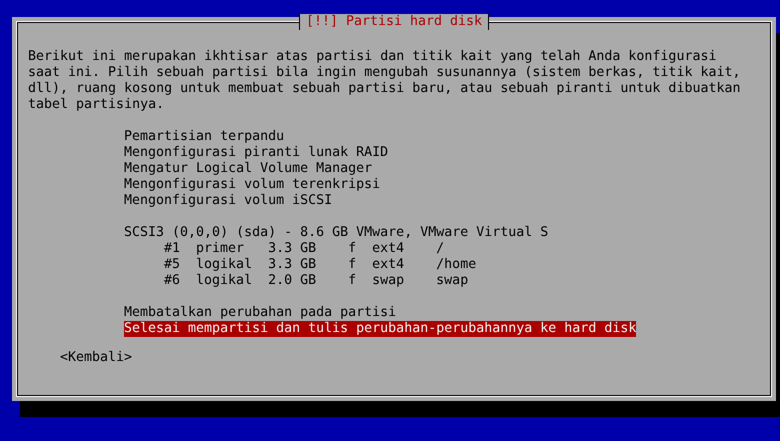  Describe the element at coordinates (336, 233) in the screenshot. I see `disk-item: SCSI3 (0,0,0) (sda) - 8.6 GB VMware, VMware Virtual S` at that location.